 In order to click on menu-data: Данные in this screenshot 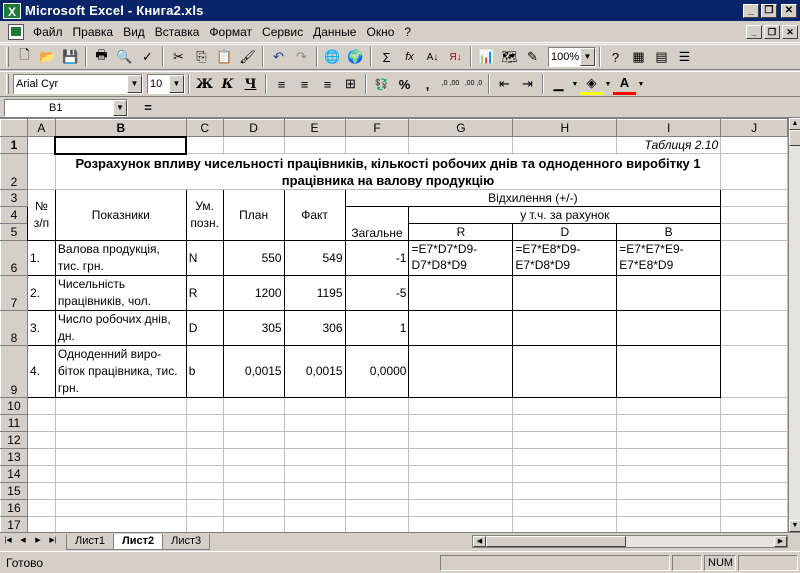, I will do `click(334, 32)`.